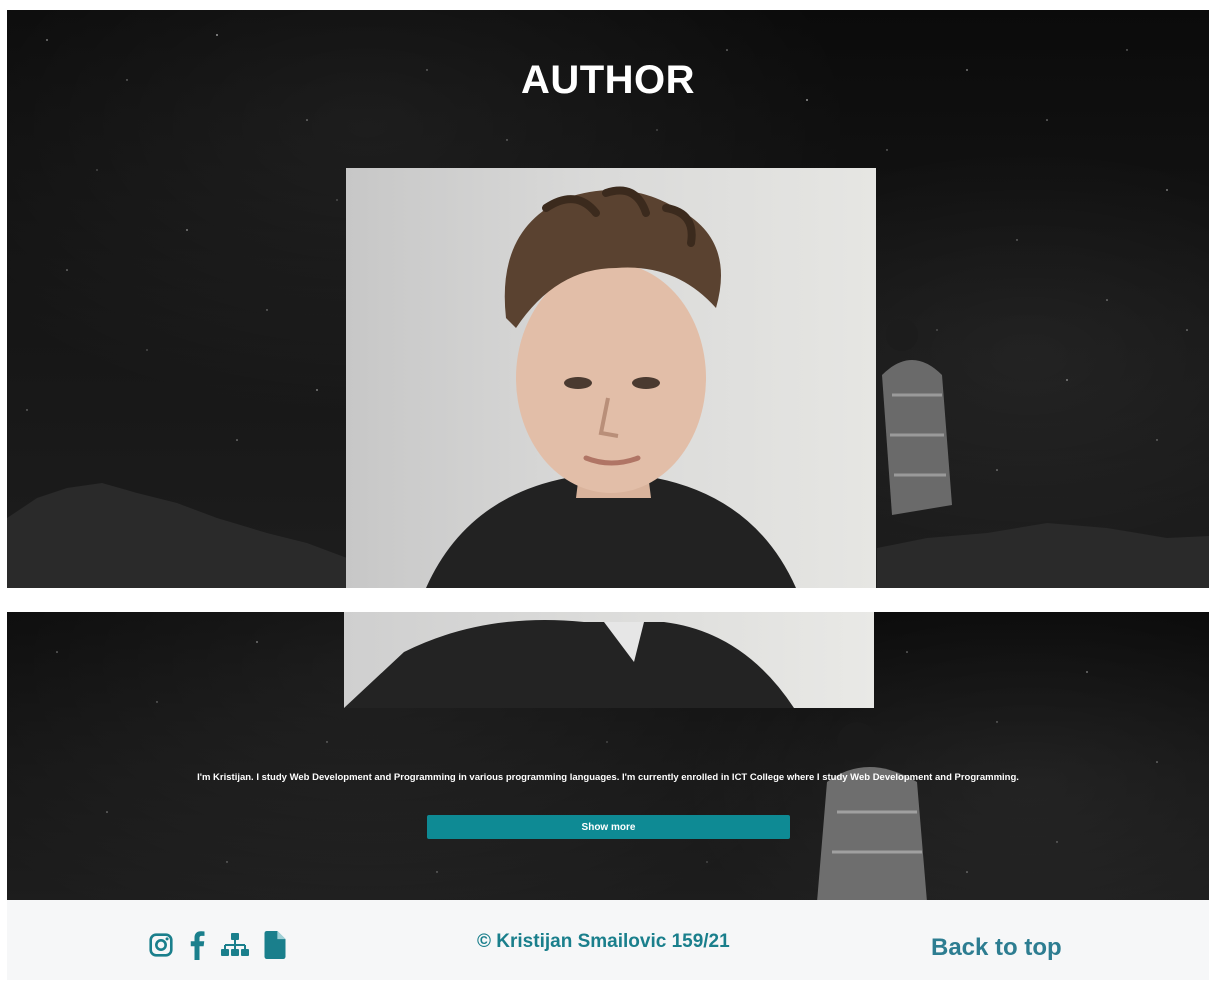 This screenshot has width=1209, height=982. What do you see at coordinates (608, 80) in the screenshot?
I see `page-title: AUTHOR` at bounding box center [608, 80].